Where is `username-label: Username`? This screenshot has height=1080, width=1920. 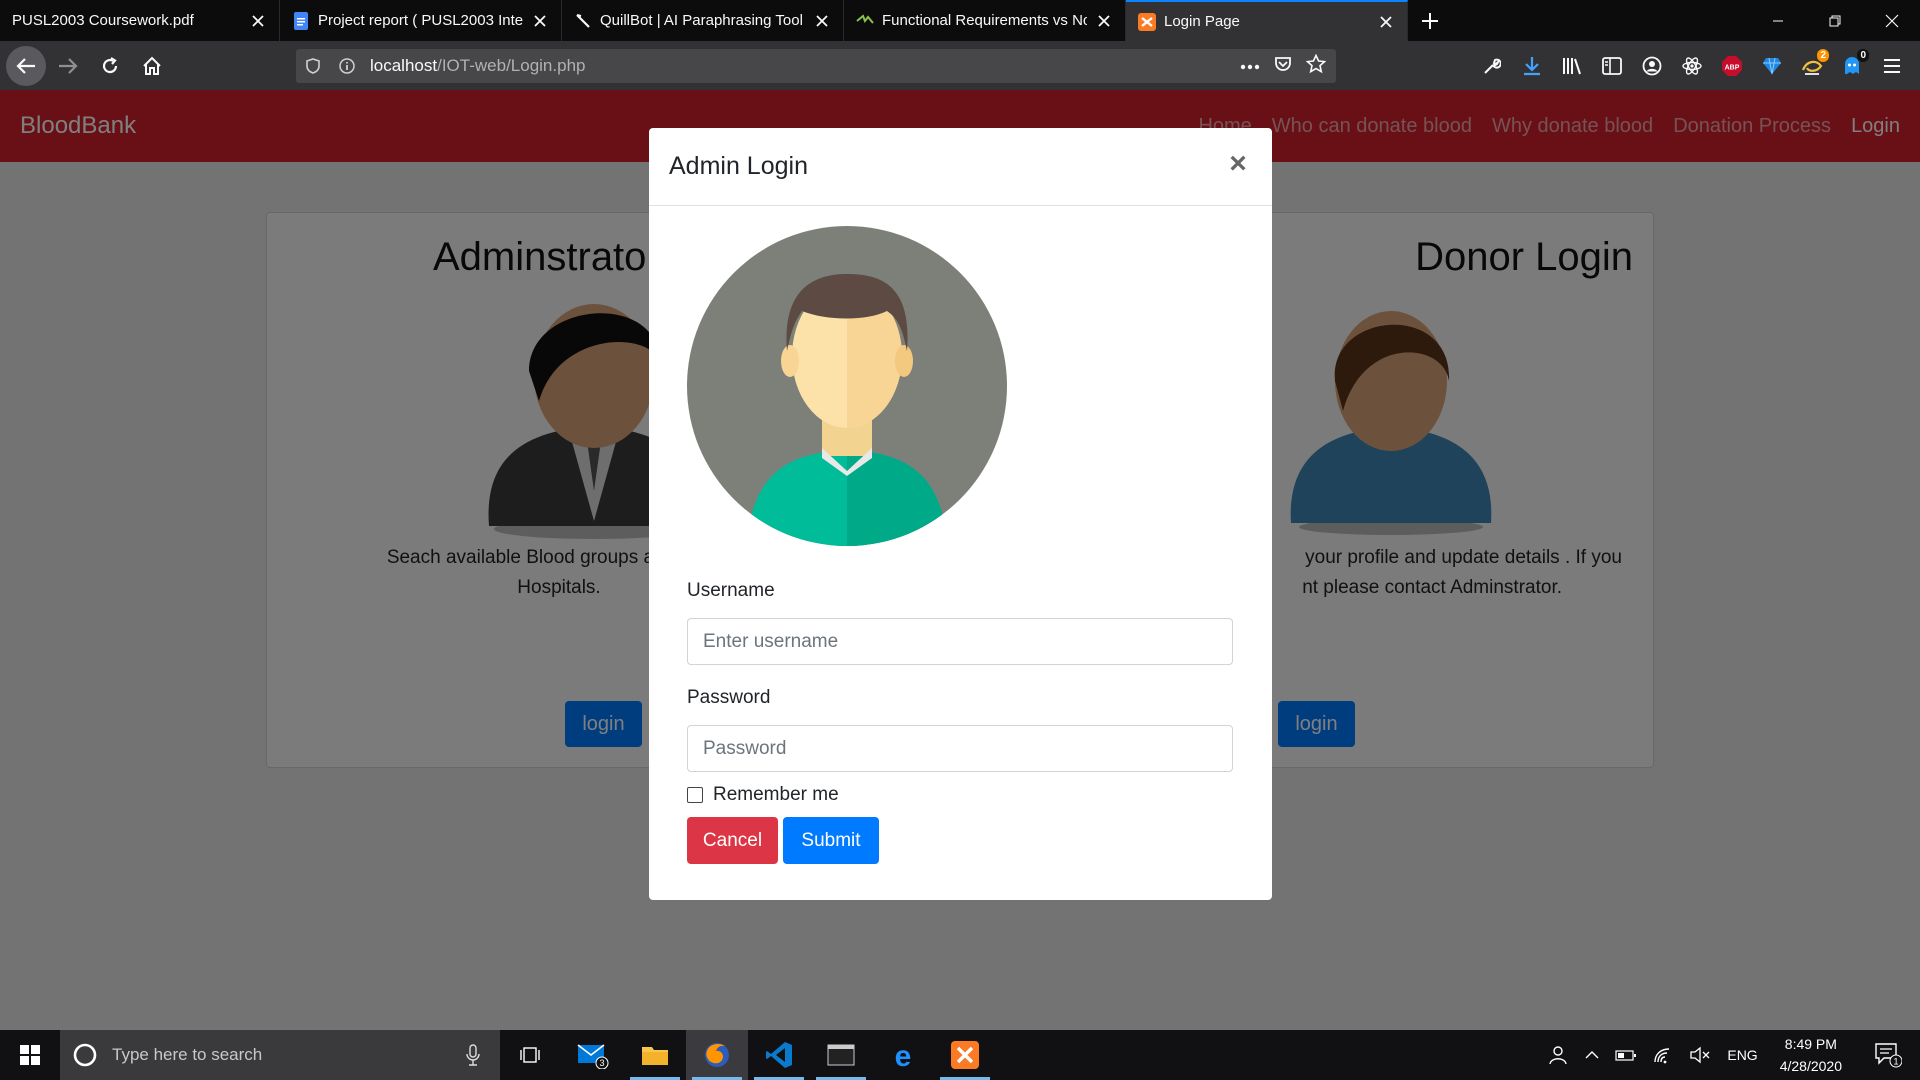
username-label: Username is located at coordinates (731, 590).